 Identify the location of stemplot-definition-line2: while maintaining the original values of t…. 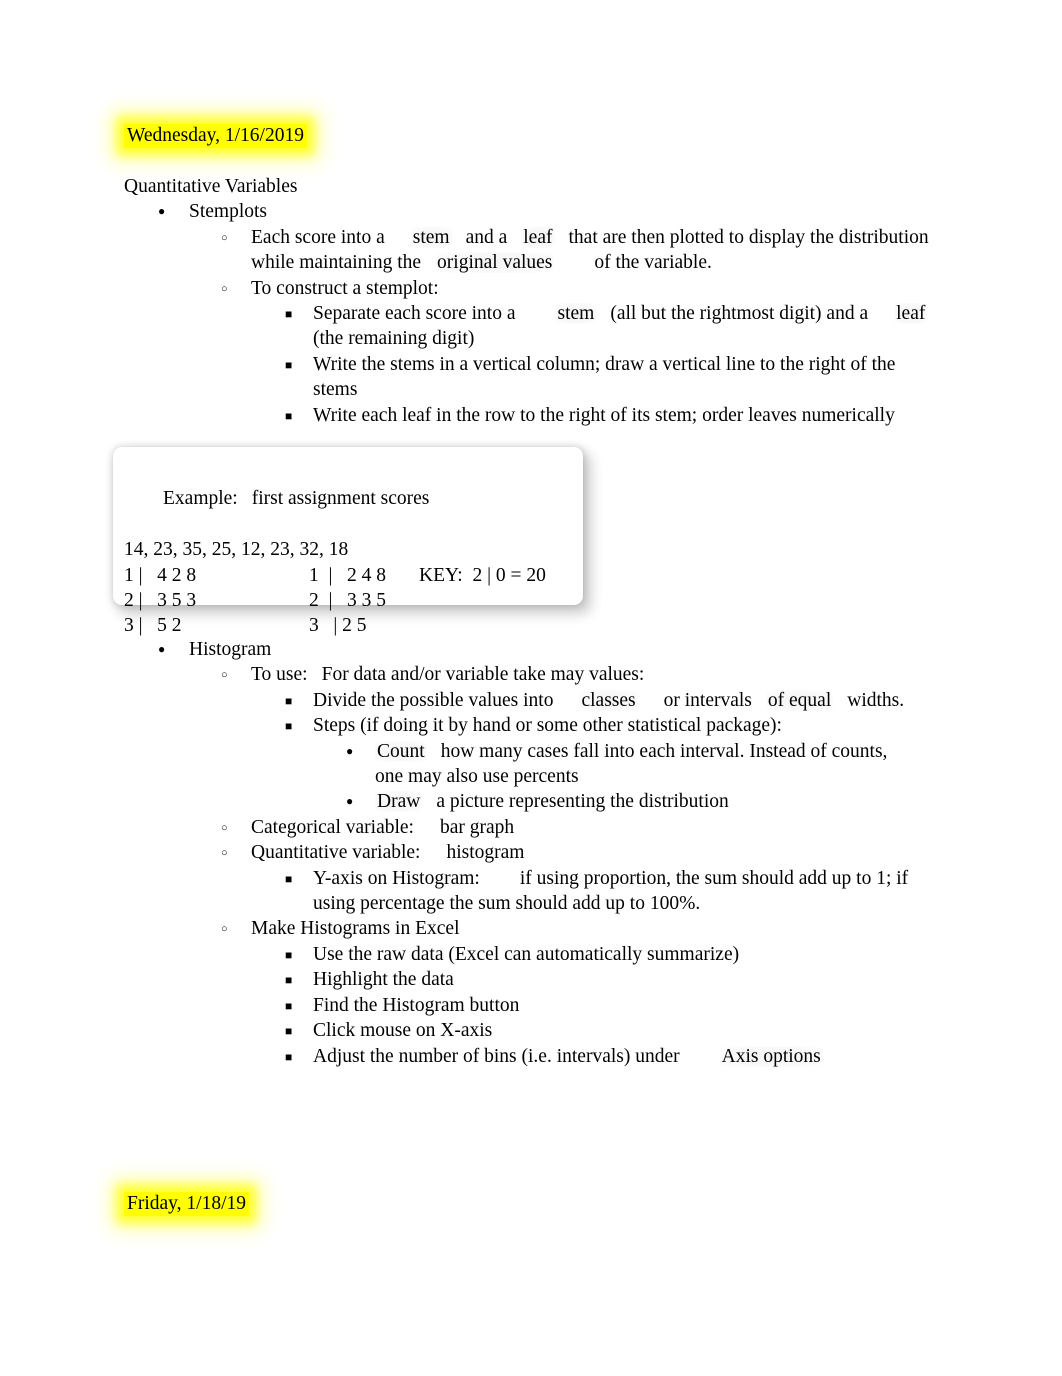
(531, 262).